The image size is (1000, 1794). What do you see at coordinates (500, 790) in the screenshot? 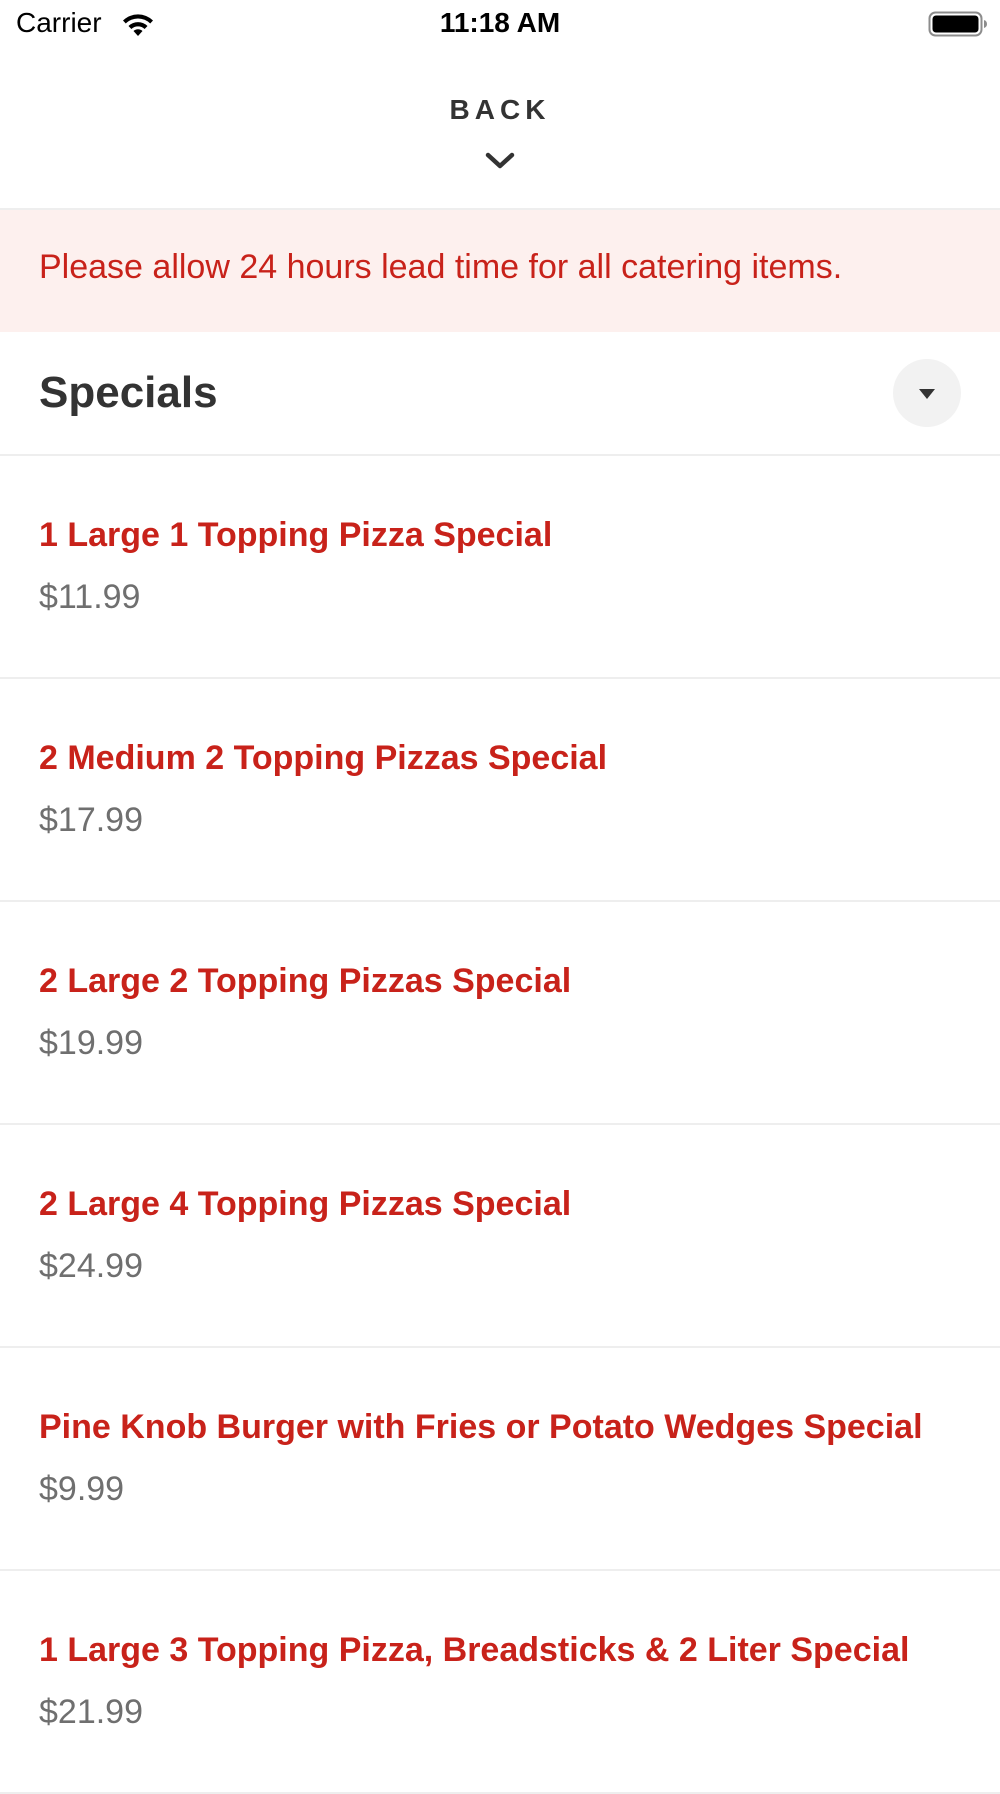
I see `menu-item: 2 Medium 2 Topping Pizzas Special $17.99` at bounding box center [500, 790].